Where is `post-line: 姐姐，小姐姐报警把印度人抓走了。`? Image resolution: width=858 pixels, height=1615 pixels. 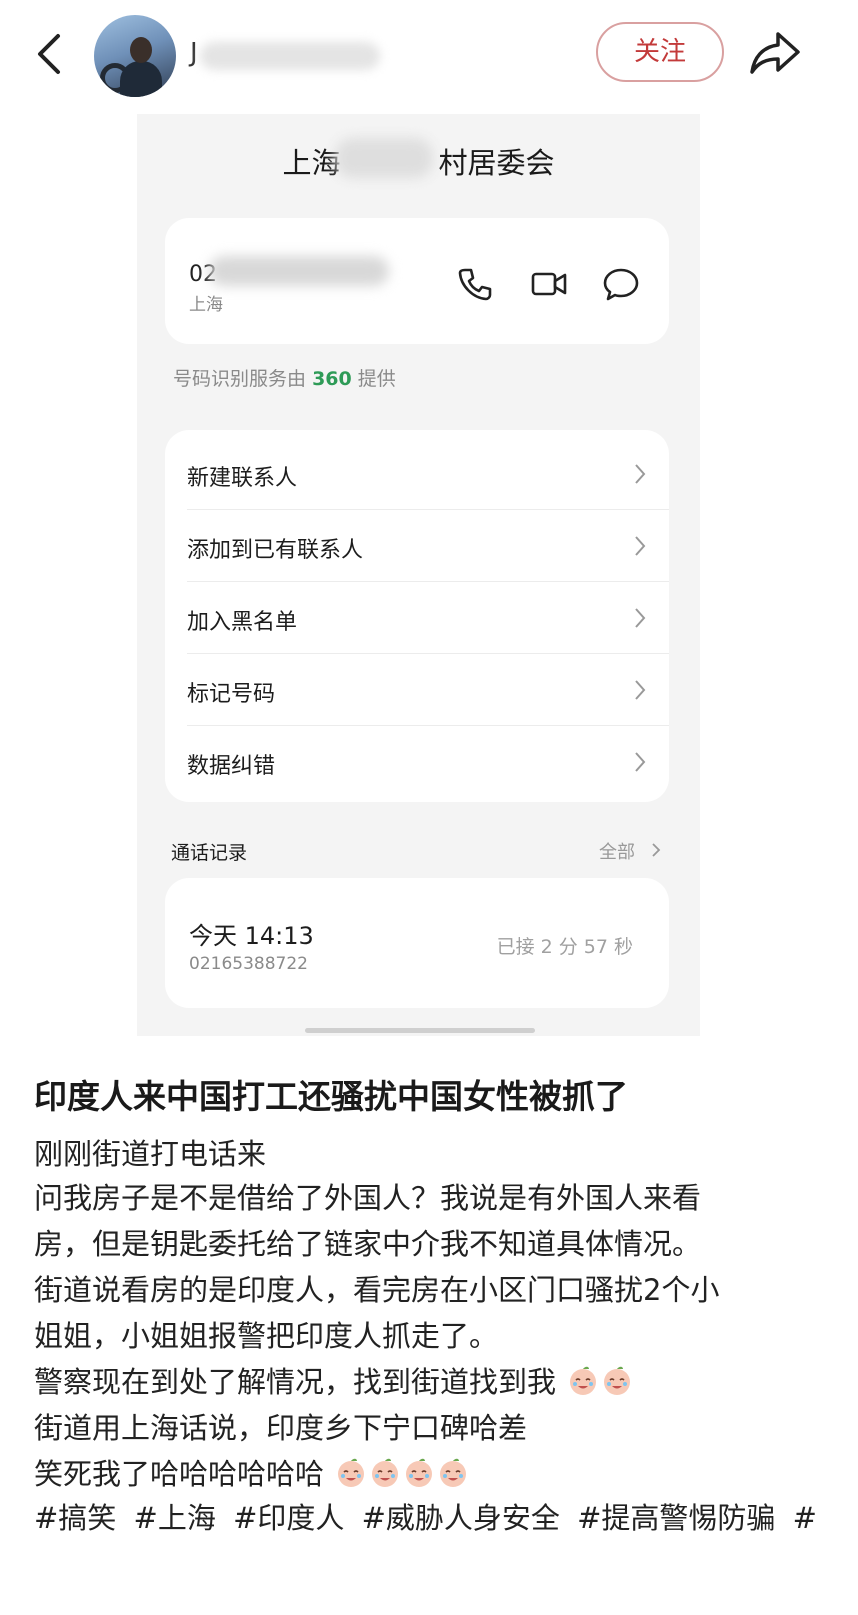 post-line: 姐姐，小姐姐报警把印度人抓走了。 is located at coordinates (266, 1336).